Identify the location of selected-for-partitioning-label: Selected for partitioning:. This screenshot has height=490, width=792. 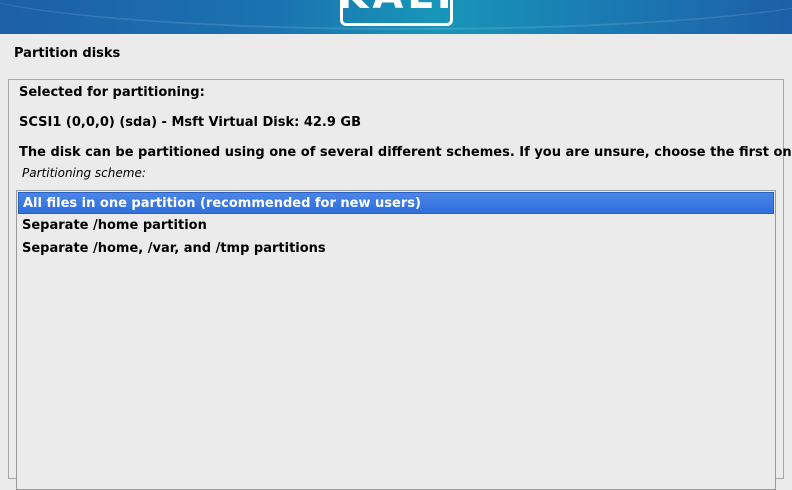
(112, 92).